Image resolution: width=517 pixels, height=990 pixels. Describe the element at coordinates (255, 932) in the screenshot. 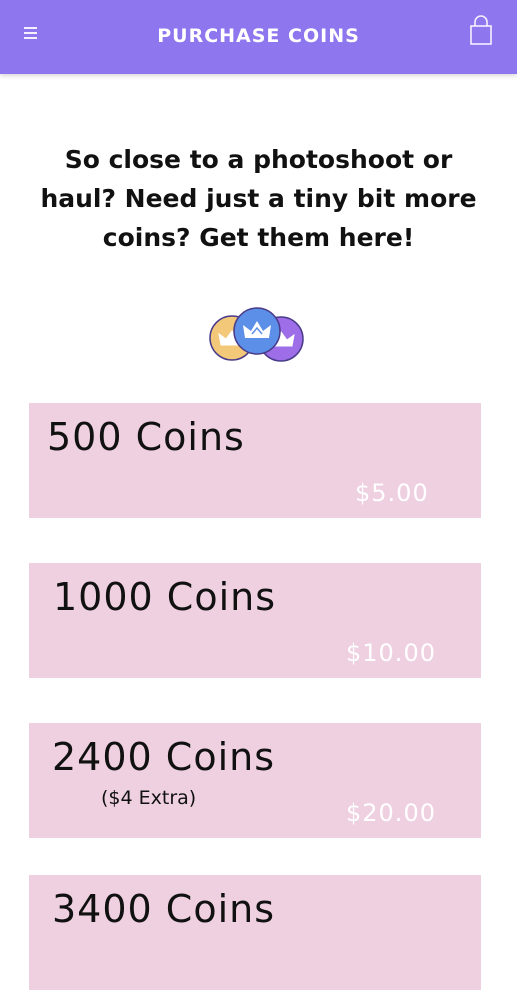

I see `coin-package-3400: 3400 Coins` at that location.